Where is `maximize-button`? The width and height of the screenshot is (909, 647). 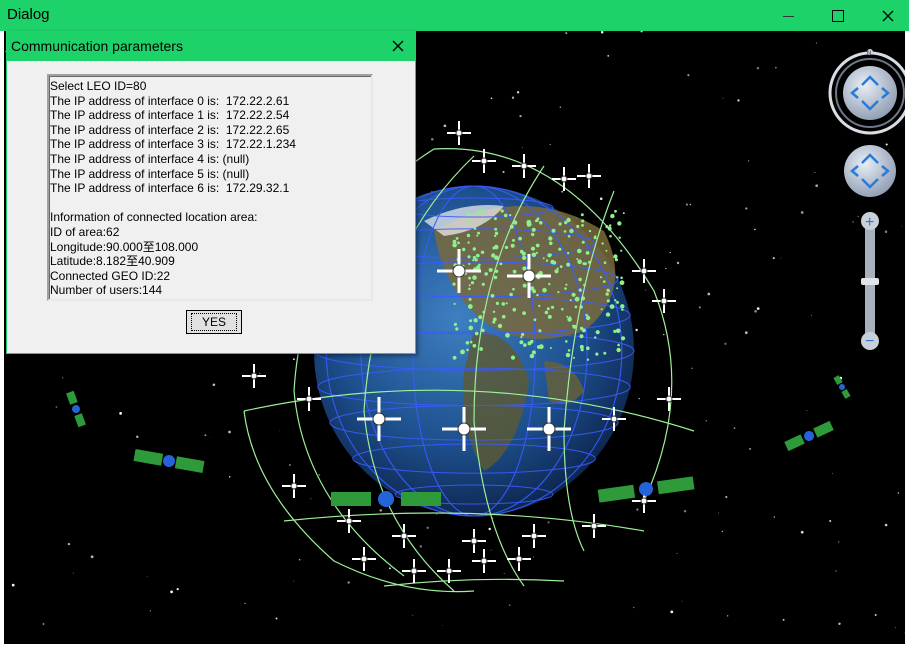
maximize-button is located at coordinates (838, 15).